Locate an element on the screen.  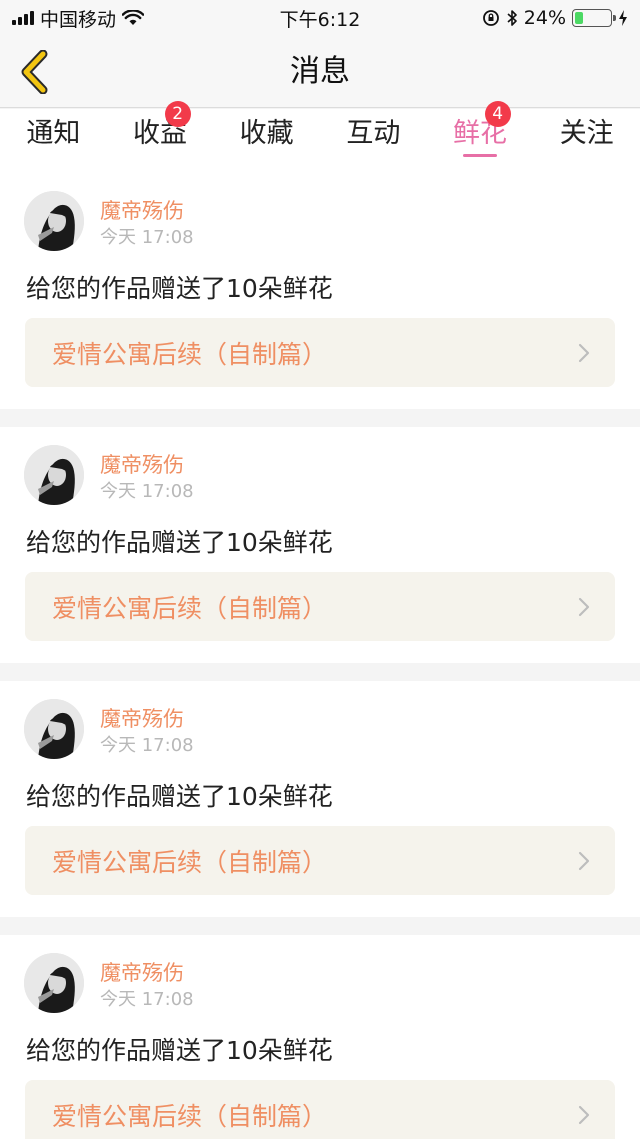
tab-bar: 通知 收益 2 收藏 互动 鲜花 4 关注 is located at coordinates (320, 137).